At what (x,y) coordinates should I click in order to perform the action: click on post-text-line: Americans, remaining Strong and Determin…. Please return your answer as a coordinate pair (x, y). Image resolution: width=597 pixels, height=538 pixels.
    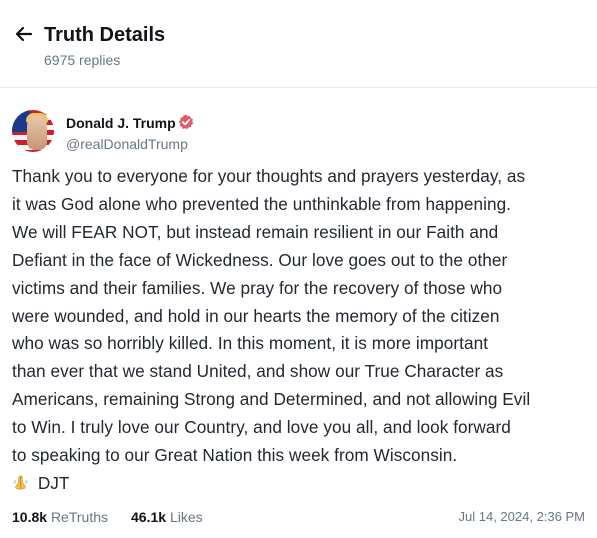
    Looking at the image, I should click on (271, 399).